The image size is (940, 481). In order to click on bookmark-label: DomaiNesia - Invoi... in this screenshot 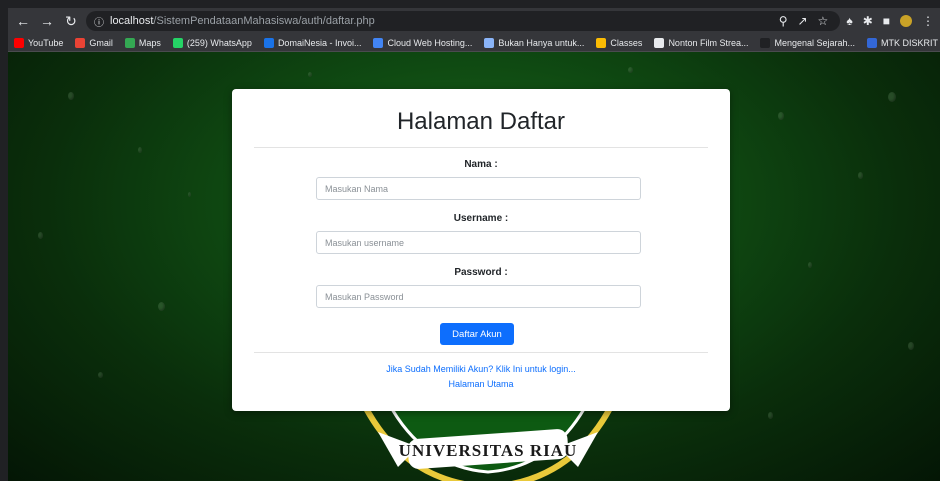, I will do `click(319, 42)`.